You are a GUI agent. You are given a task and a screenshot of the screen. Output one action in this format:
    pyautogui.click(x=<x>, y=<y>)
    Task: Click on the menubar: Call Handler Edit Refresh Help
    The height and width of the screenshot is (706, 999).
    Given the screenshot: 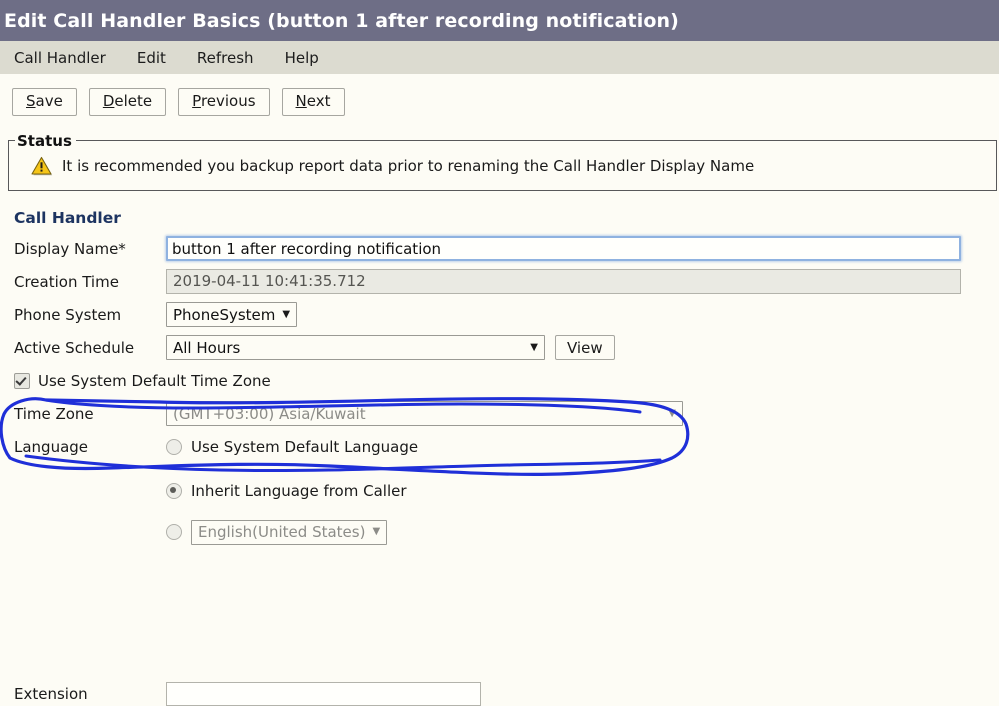 What is the action you would take?
    pyautogui.click(x=499, y=57)
    